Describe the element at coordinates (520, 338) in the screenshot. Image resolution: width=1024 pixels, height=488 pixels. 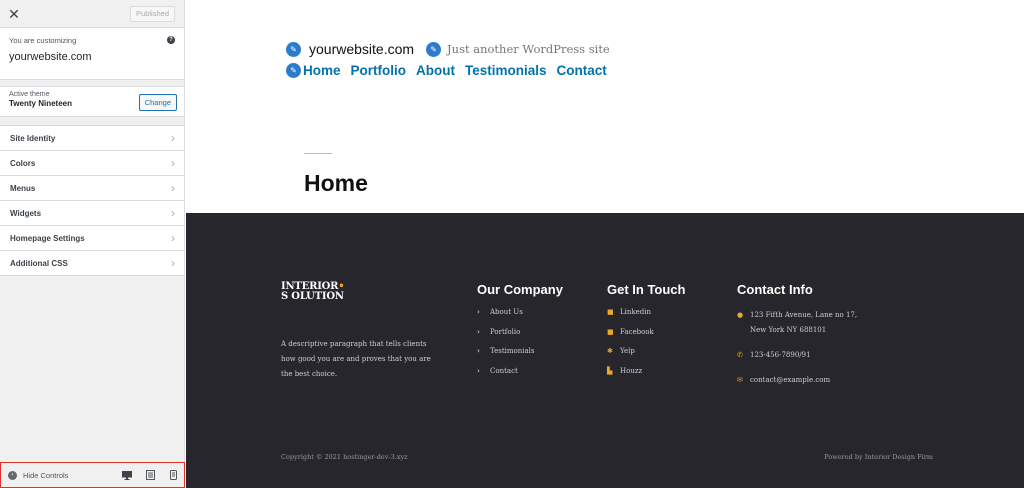
I see `footer-link: › Portfolio` at that location.